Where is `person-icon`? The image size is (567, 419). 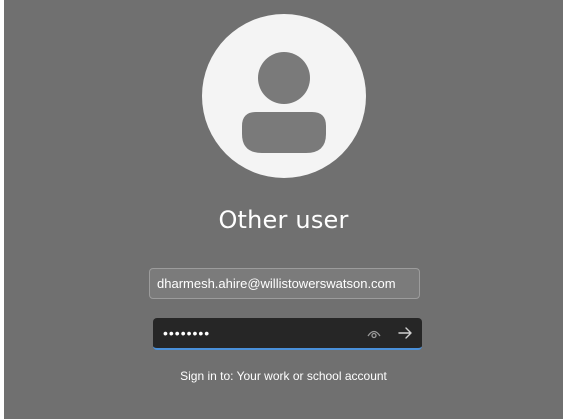
person-icon is located at coordinates (284, 102).